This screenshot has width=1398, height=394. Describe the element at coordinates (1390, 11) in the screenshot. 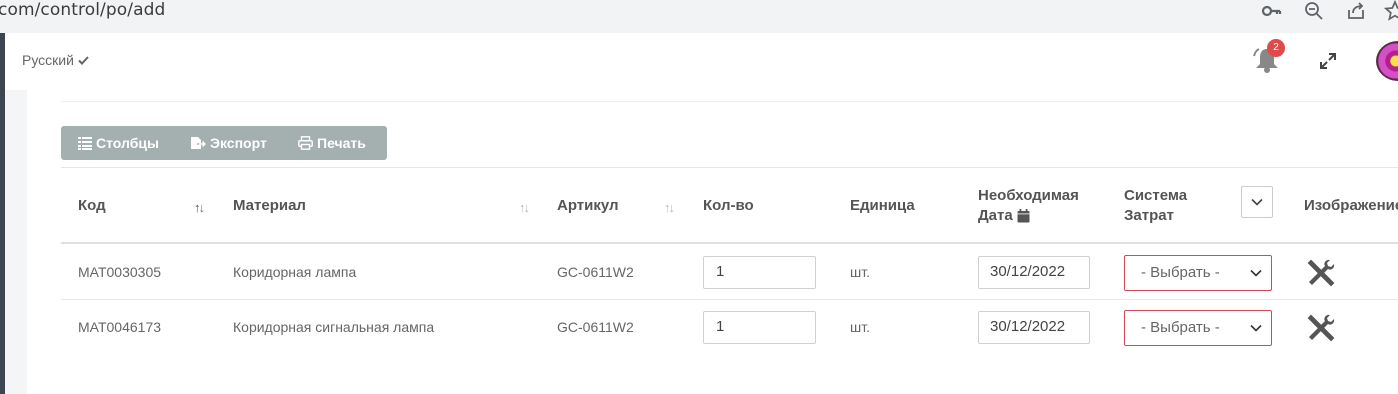

I see `star-icon` at that location.